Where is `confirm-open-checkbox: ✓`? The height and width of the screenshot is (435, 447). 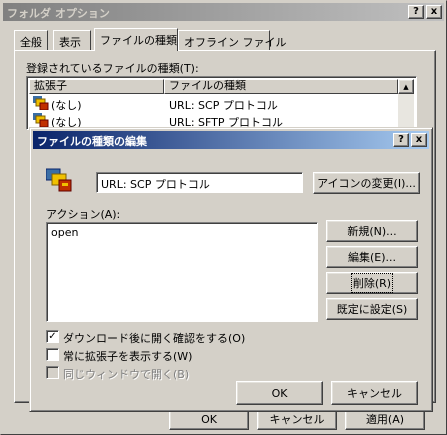
confirm-open-checkbox: ✓ is located at coordinates (52, 336).